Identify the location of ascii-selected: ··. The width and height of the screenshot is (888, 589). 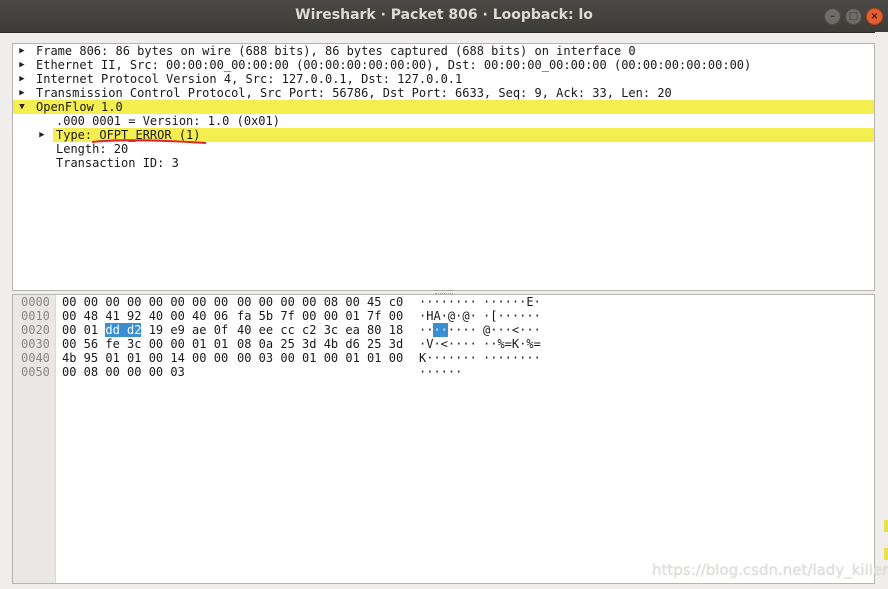
(440, 330).